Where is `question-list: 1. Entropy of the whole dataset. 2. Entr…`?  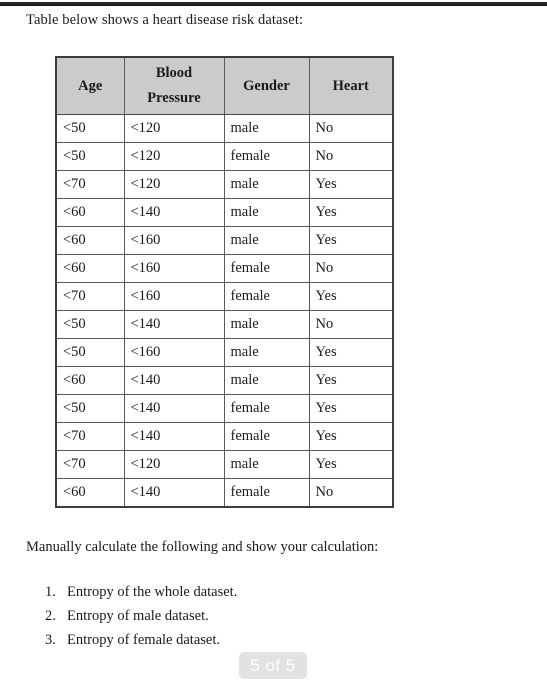
question-list: 1. Entropy of the whole dataset. 2. Entr… is located at coordinates (131, 616).